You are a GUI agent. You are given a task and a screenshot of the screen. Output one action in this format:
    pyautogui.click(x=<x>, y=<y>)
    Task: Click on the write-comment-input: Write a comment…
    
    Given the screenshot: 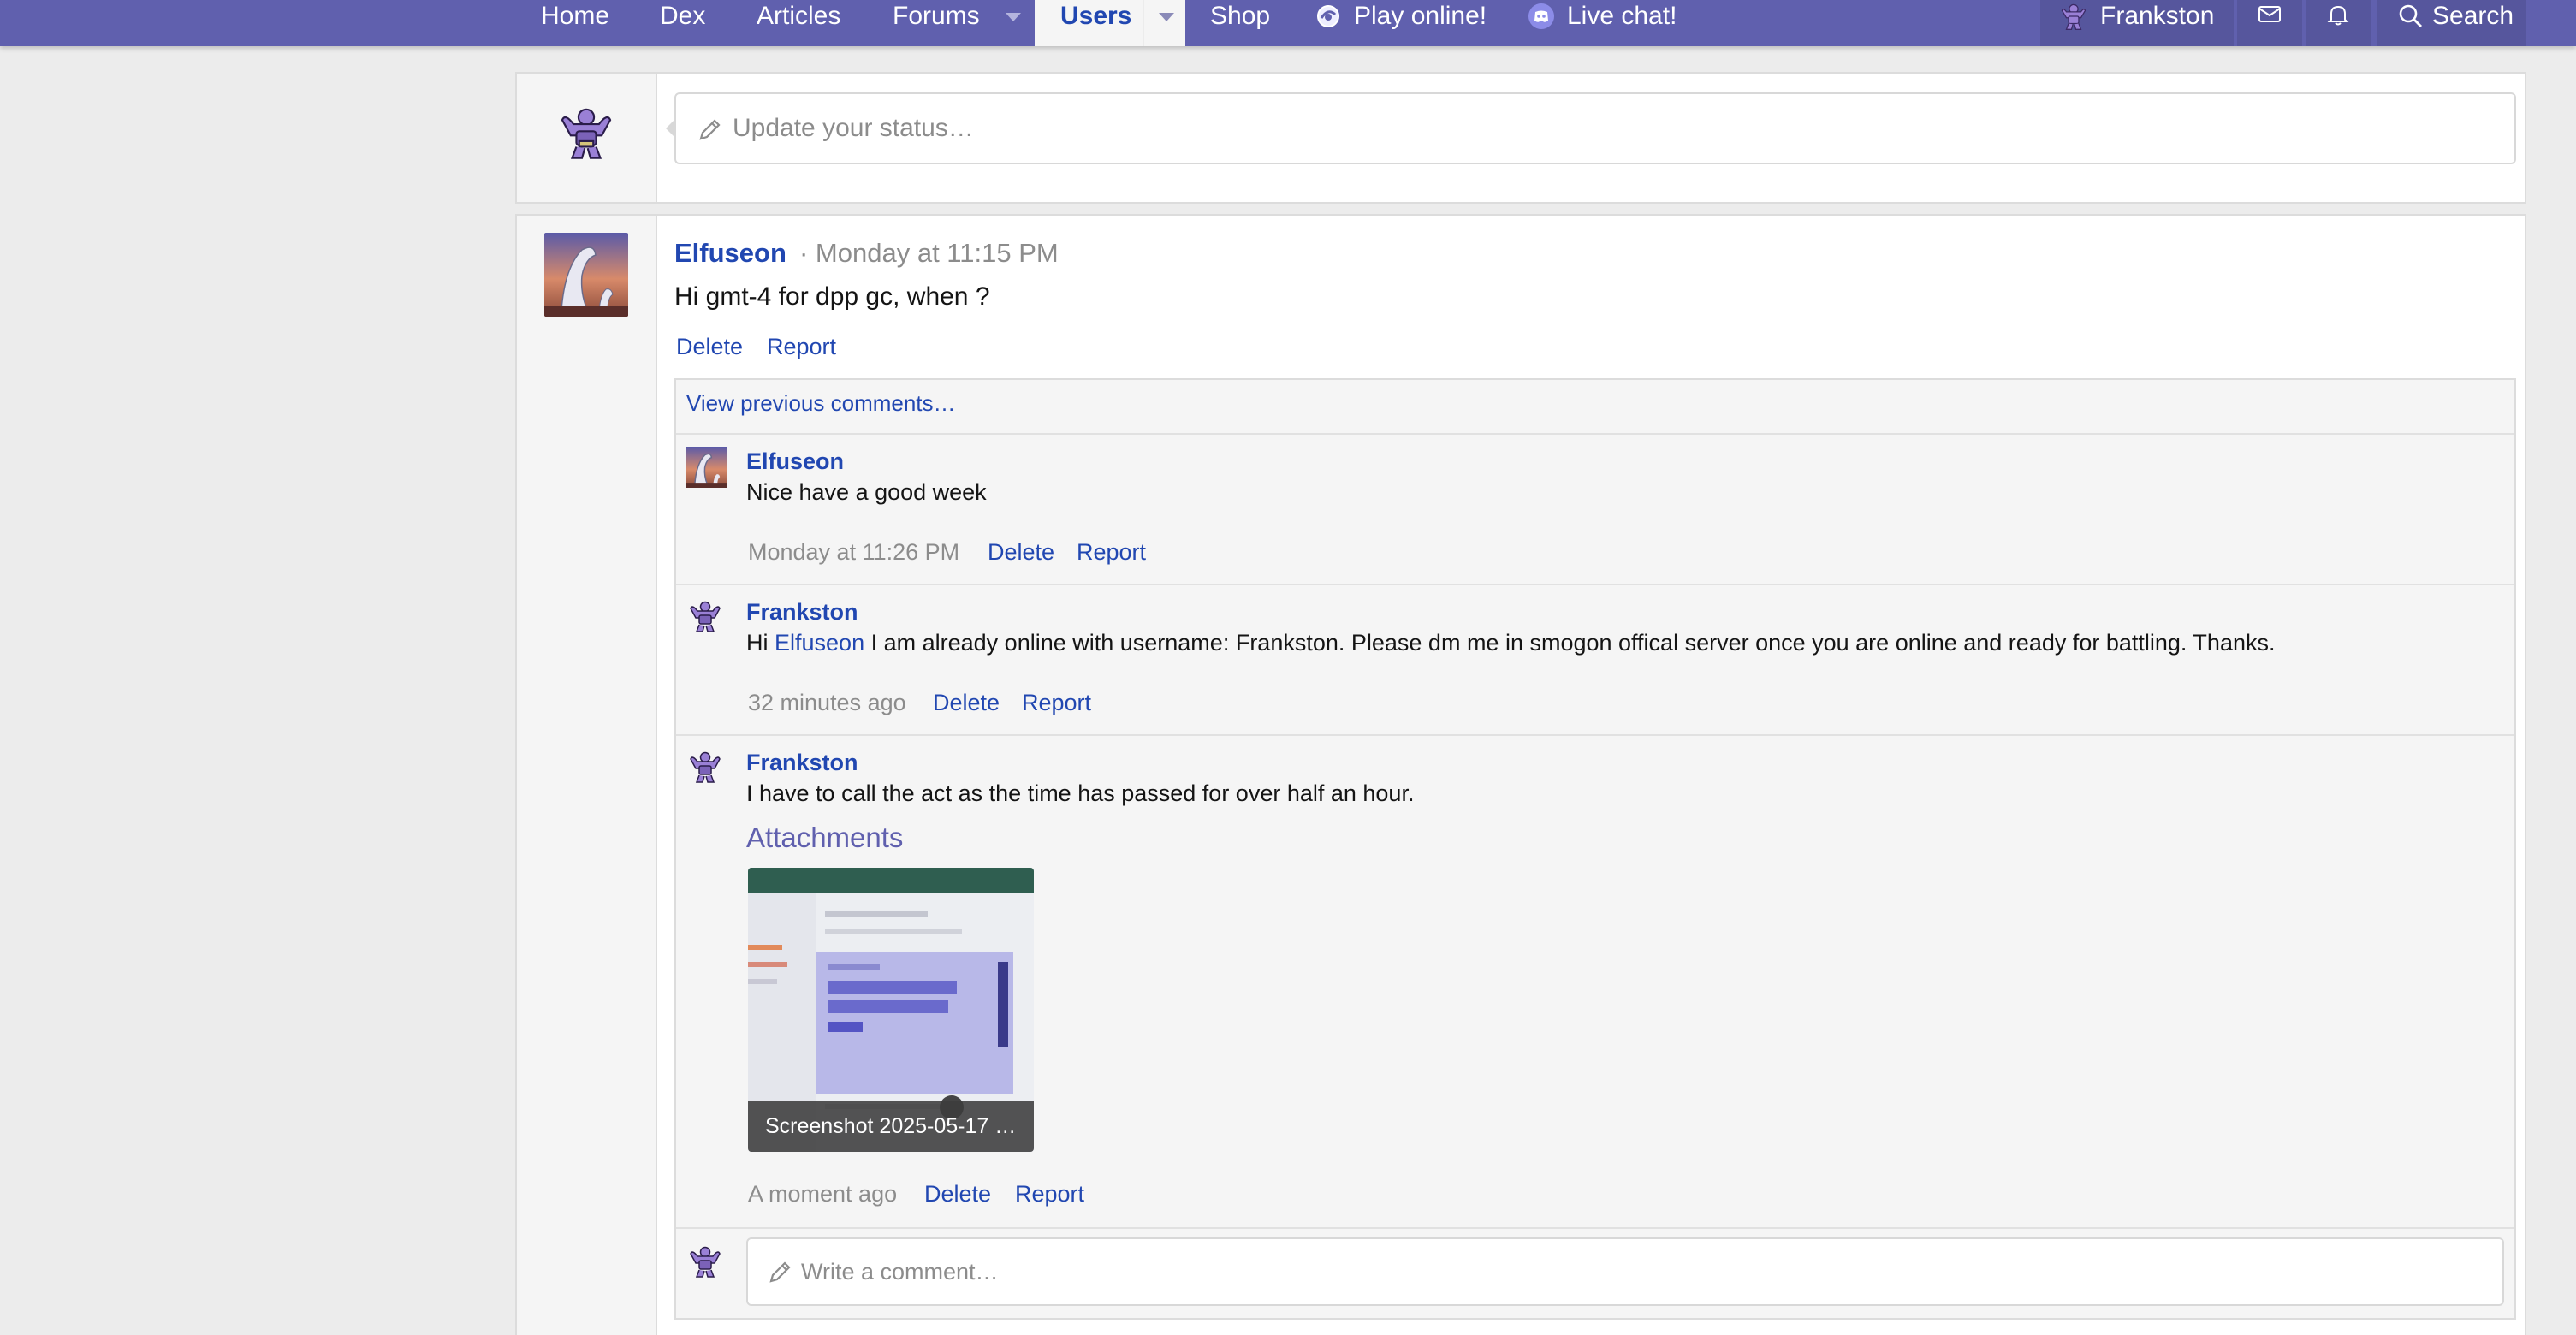 What is the action you would take?
    pyautogui.click(x=1625, y=1271)
    